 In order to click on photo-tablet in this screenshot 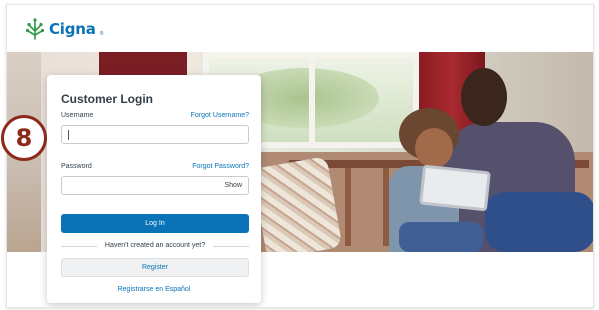, I will do `click(455, 188)`.